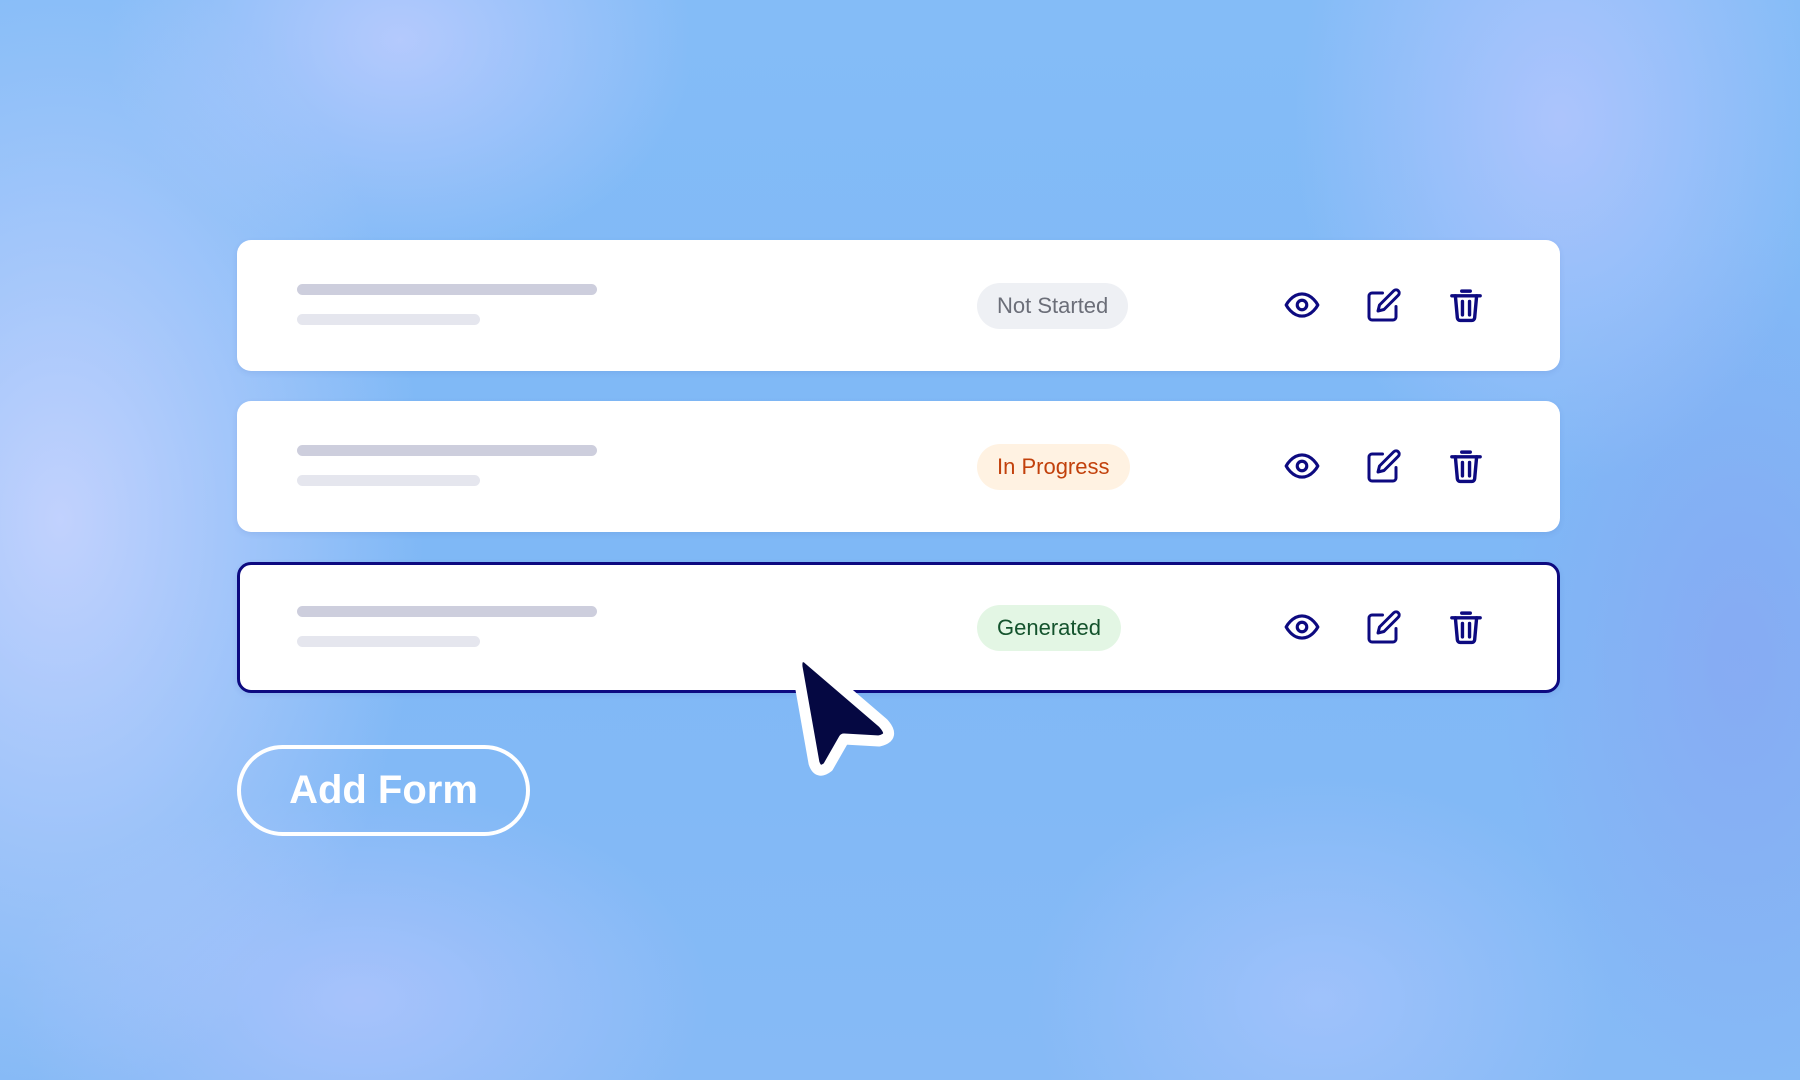 This screenshot has width=1800, height=1080. What do you see at coordinates (383, 790) in the screenshot?
I see `add-form-button: Add Form` at bounding box center [383, 790].